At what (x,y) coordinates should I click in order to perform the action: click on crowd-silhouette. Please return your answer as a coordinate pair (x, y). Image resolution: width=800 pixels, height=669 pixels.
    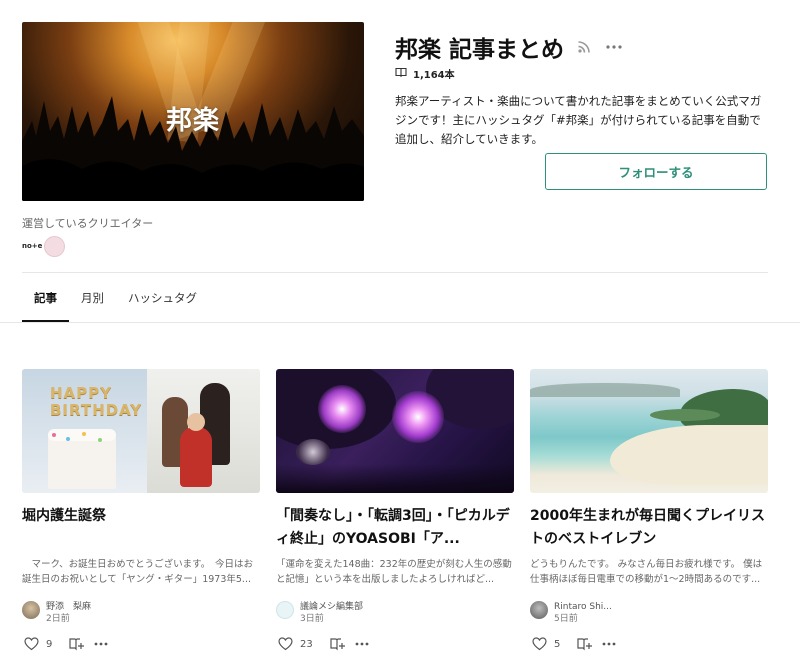
    Looking at the image, I should click on (193, 148).